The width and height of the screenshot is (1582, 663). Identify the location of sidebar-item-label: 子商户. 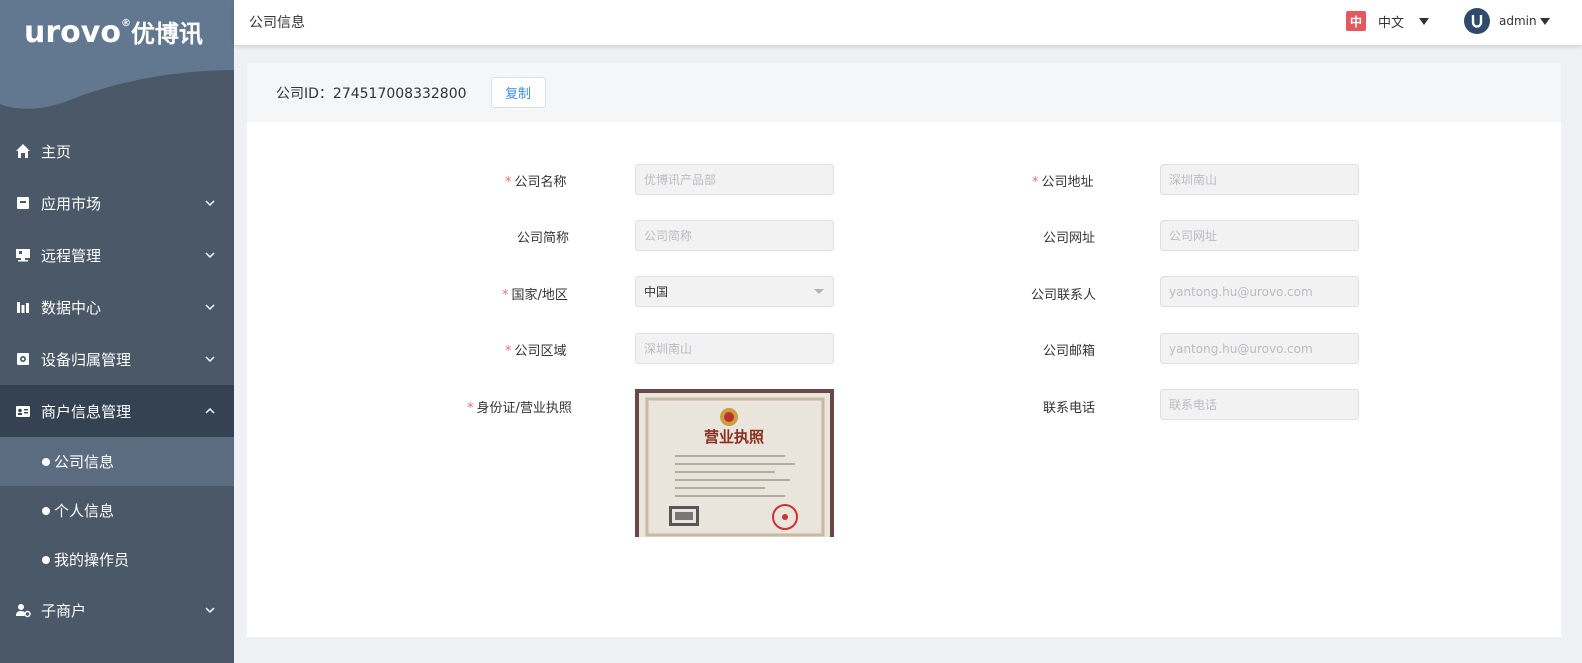
(64, 610).